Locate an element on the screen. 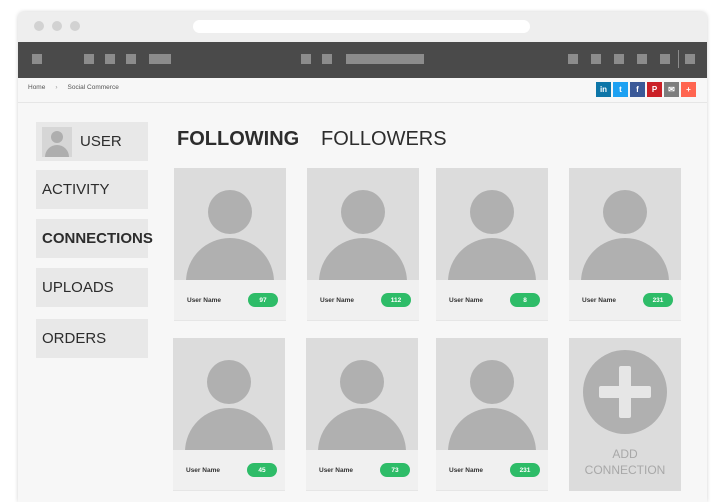 The height and width of the screenshot is (502, 727). breadcrumb-home: Home is located at coordinates (36, 87).